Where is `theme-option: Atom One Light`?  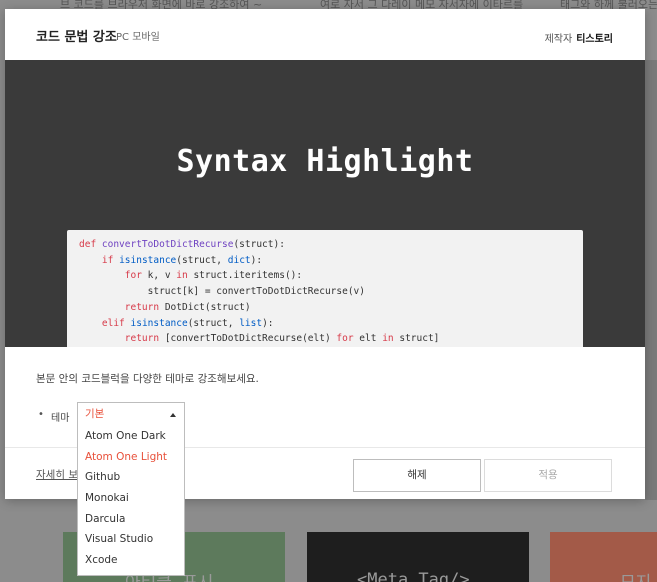 theme-option: Atom One Light is located at coordinates (131, 457).